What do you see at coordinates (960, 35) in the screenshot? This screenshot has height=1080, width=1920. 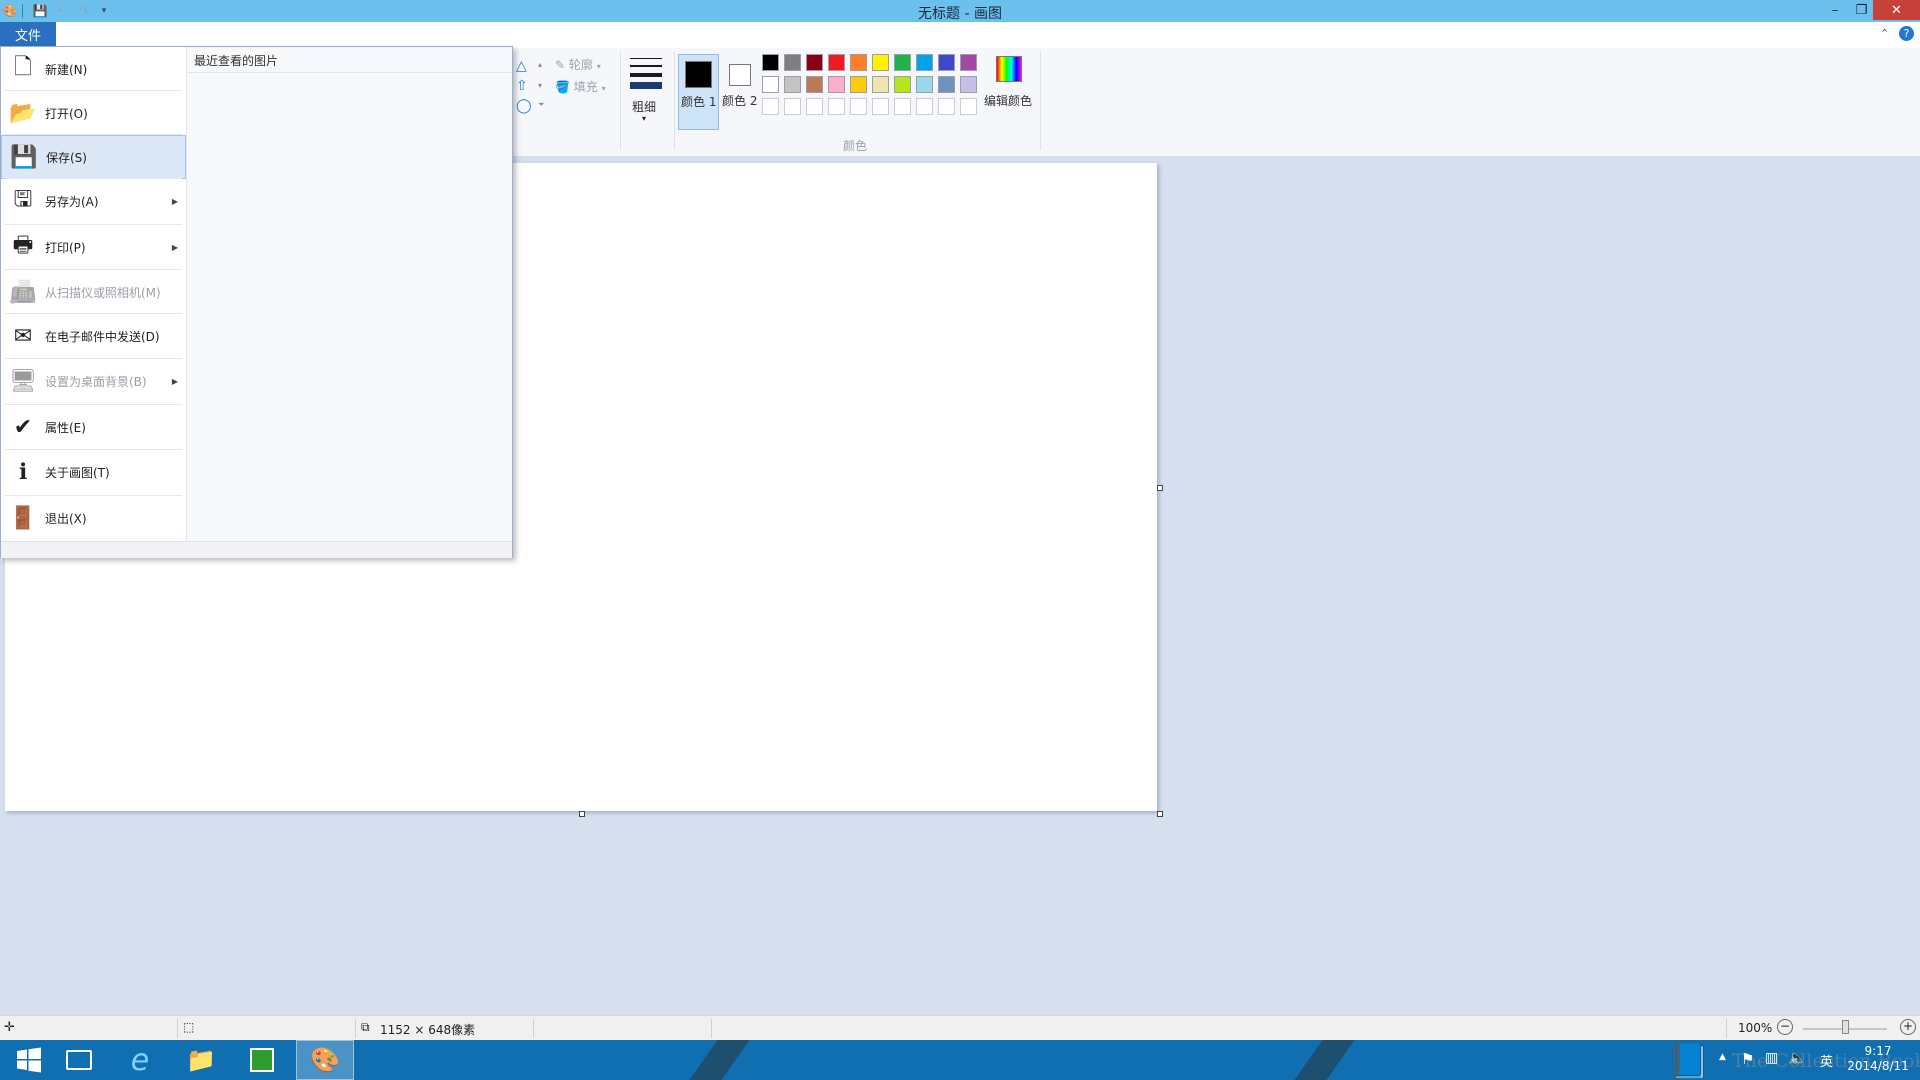 I see `ribbon-tab-strip: ⌃ ?` at bounding box center [960, 35].